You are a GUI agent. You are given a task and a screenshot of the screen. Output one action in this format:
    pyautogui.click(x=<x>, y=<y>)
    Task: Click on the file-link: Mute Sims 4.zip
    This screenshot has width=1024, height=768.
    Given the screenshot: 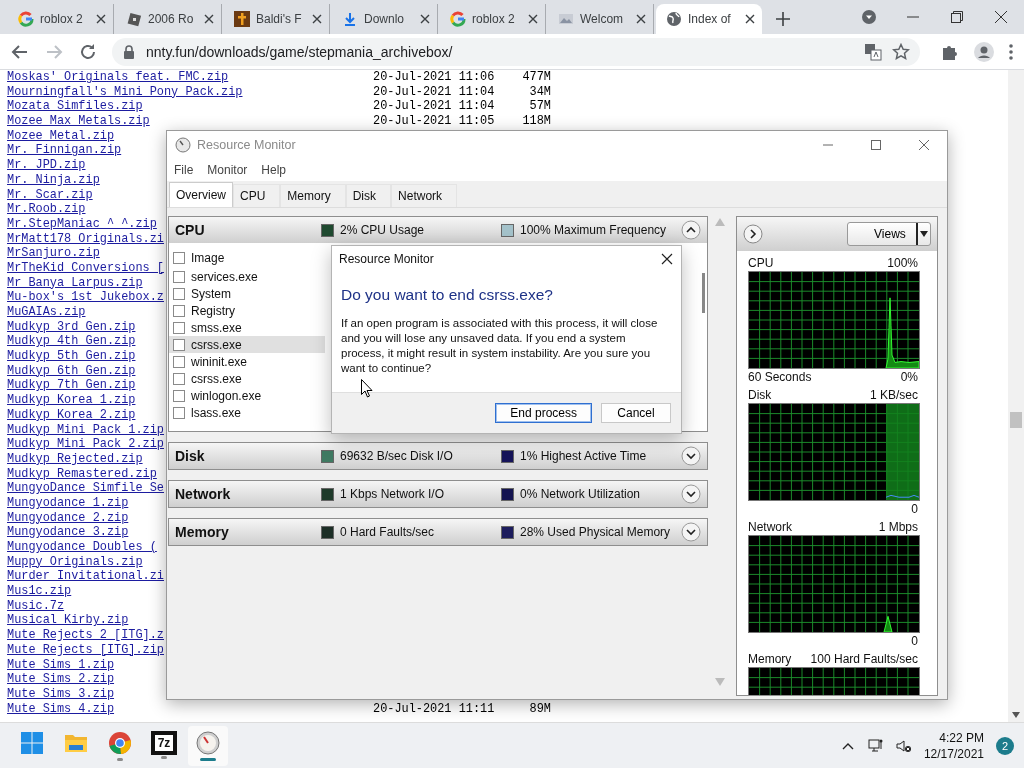 What is the action you would take?
    pyautogui.click(x=61, y=709)
    